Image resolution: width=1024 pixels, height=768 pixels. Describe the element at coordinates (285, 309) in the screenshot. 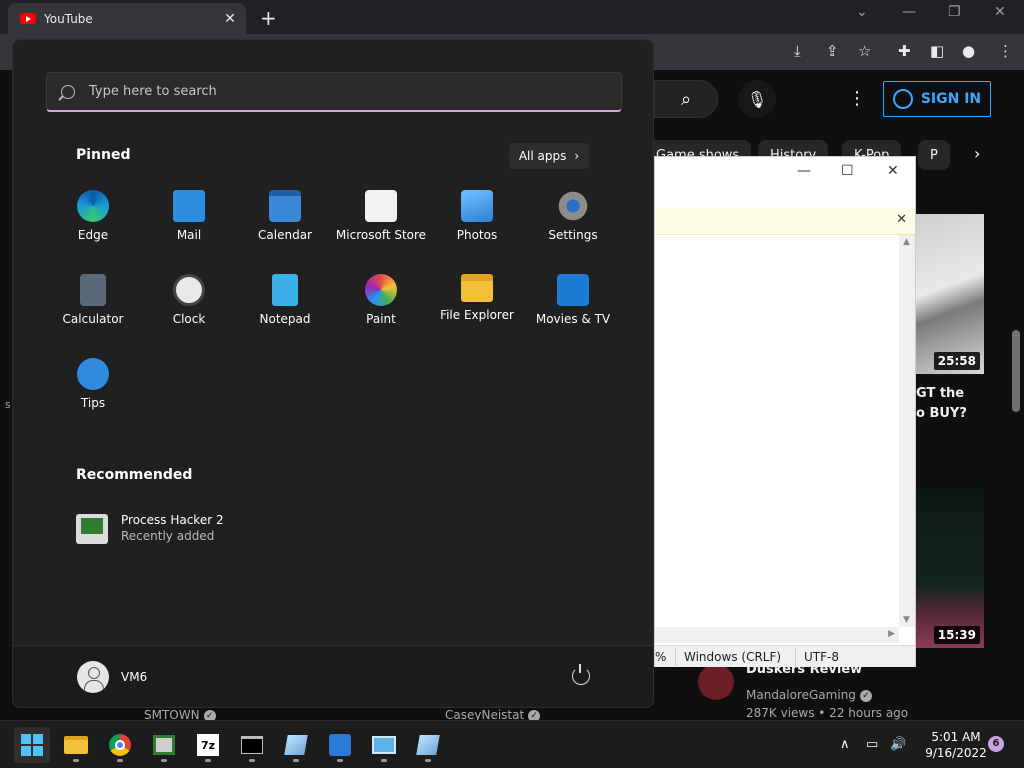

I see `pinned-app-notepad: Notepad` at that location.